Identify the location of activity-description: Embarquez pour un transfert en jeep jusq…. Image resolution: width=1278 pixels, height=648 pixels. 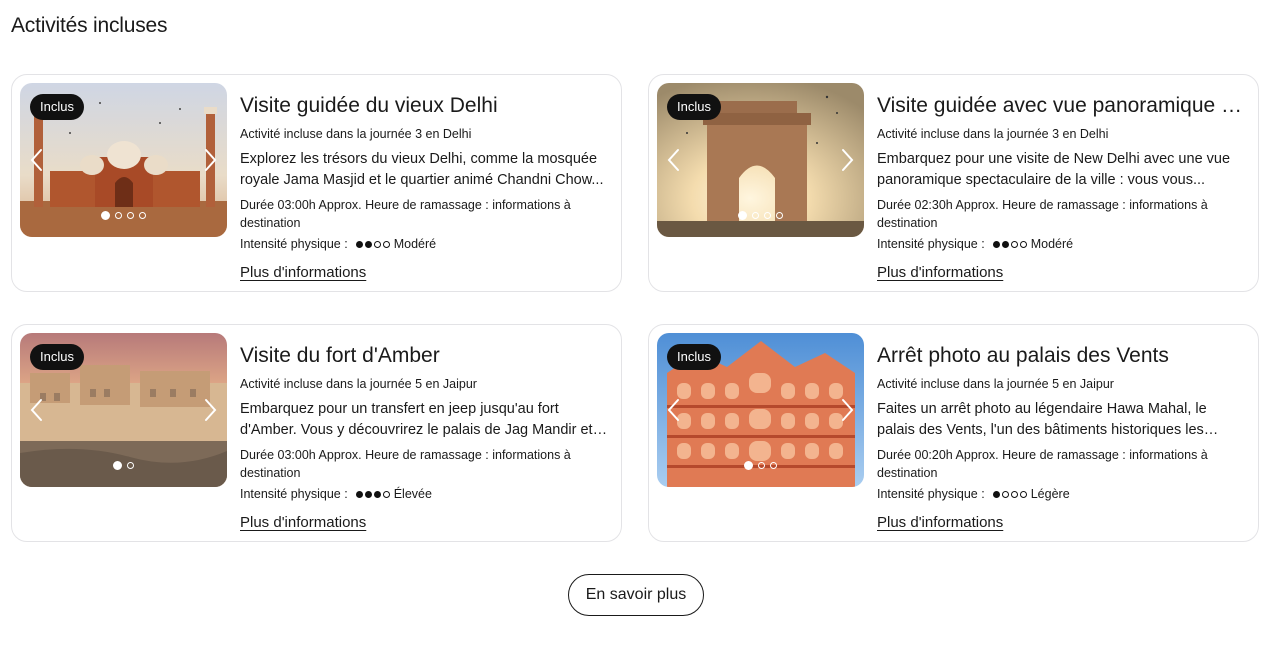
(416, 419).